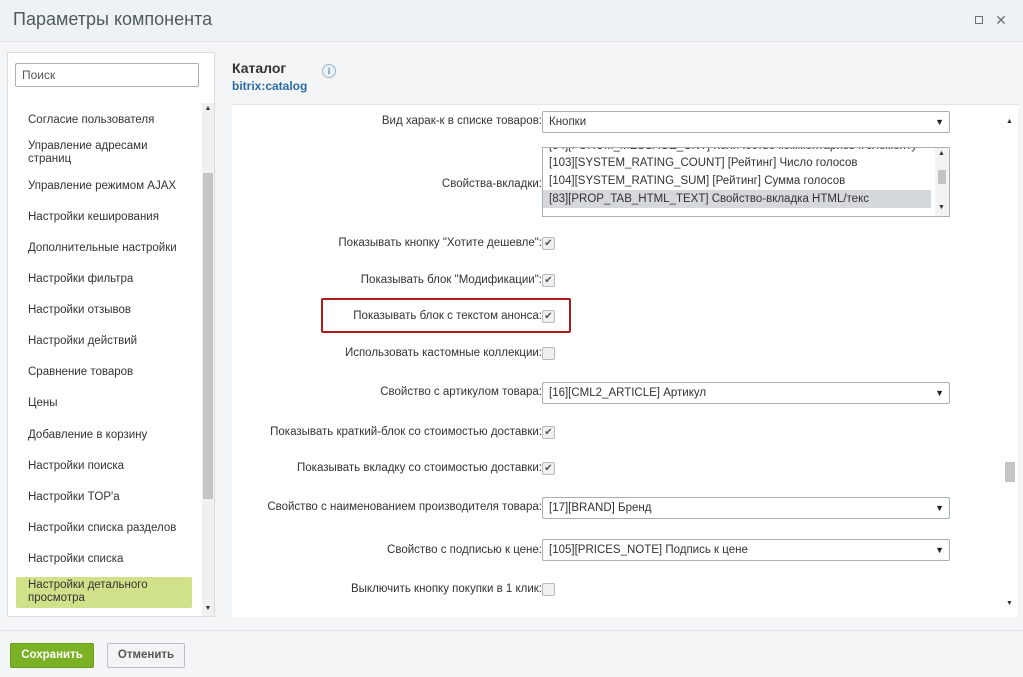  What do you see at coordinates (104, 248) in the screenshot?
I see `sidebar-item-additional: Дополнительные настройки` at bounding box center [104, 248].